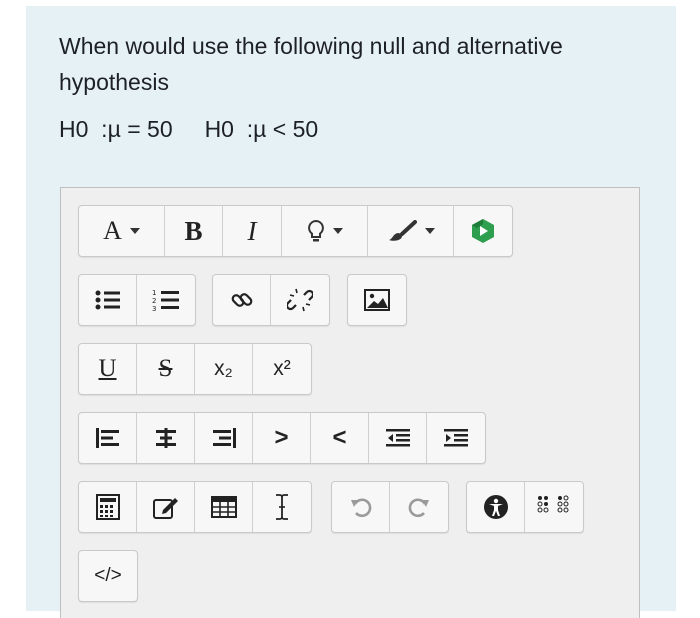 The width and height of the screenshot is (700, 618). I want to click on increase-indent-button, so click(456, 438).